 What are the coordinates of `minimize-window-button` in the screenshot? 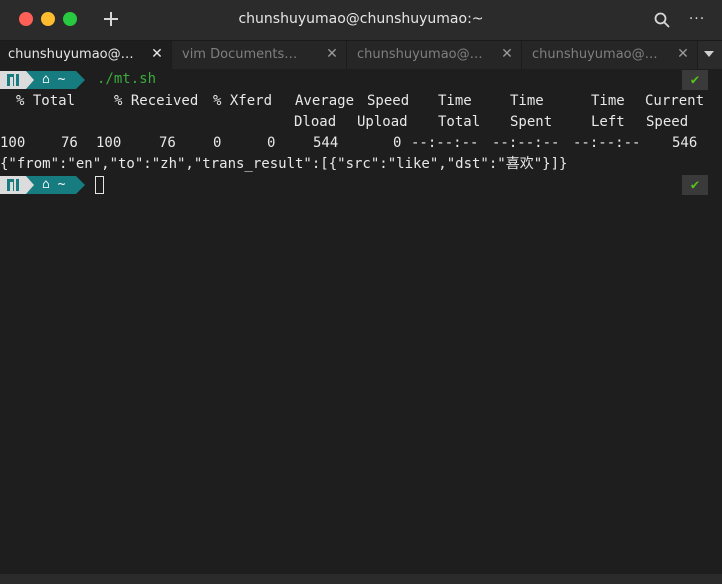 It's located at (48, 19).